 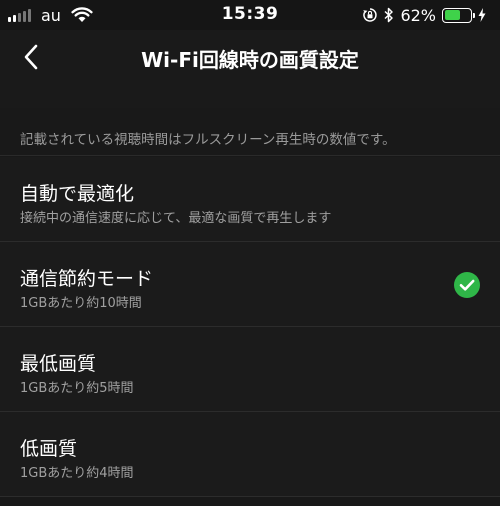 What do you see at coordinates (77, 473) in the screenshot?
I see `option-subtitle: 1GBあたり約4時間` at bounding box center [77, 473].